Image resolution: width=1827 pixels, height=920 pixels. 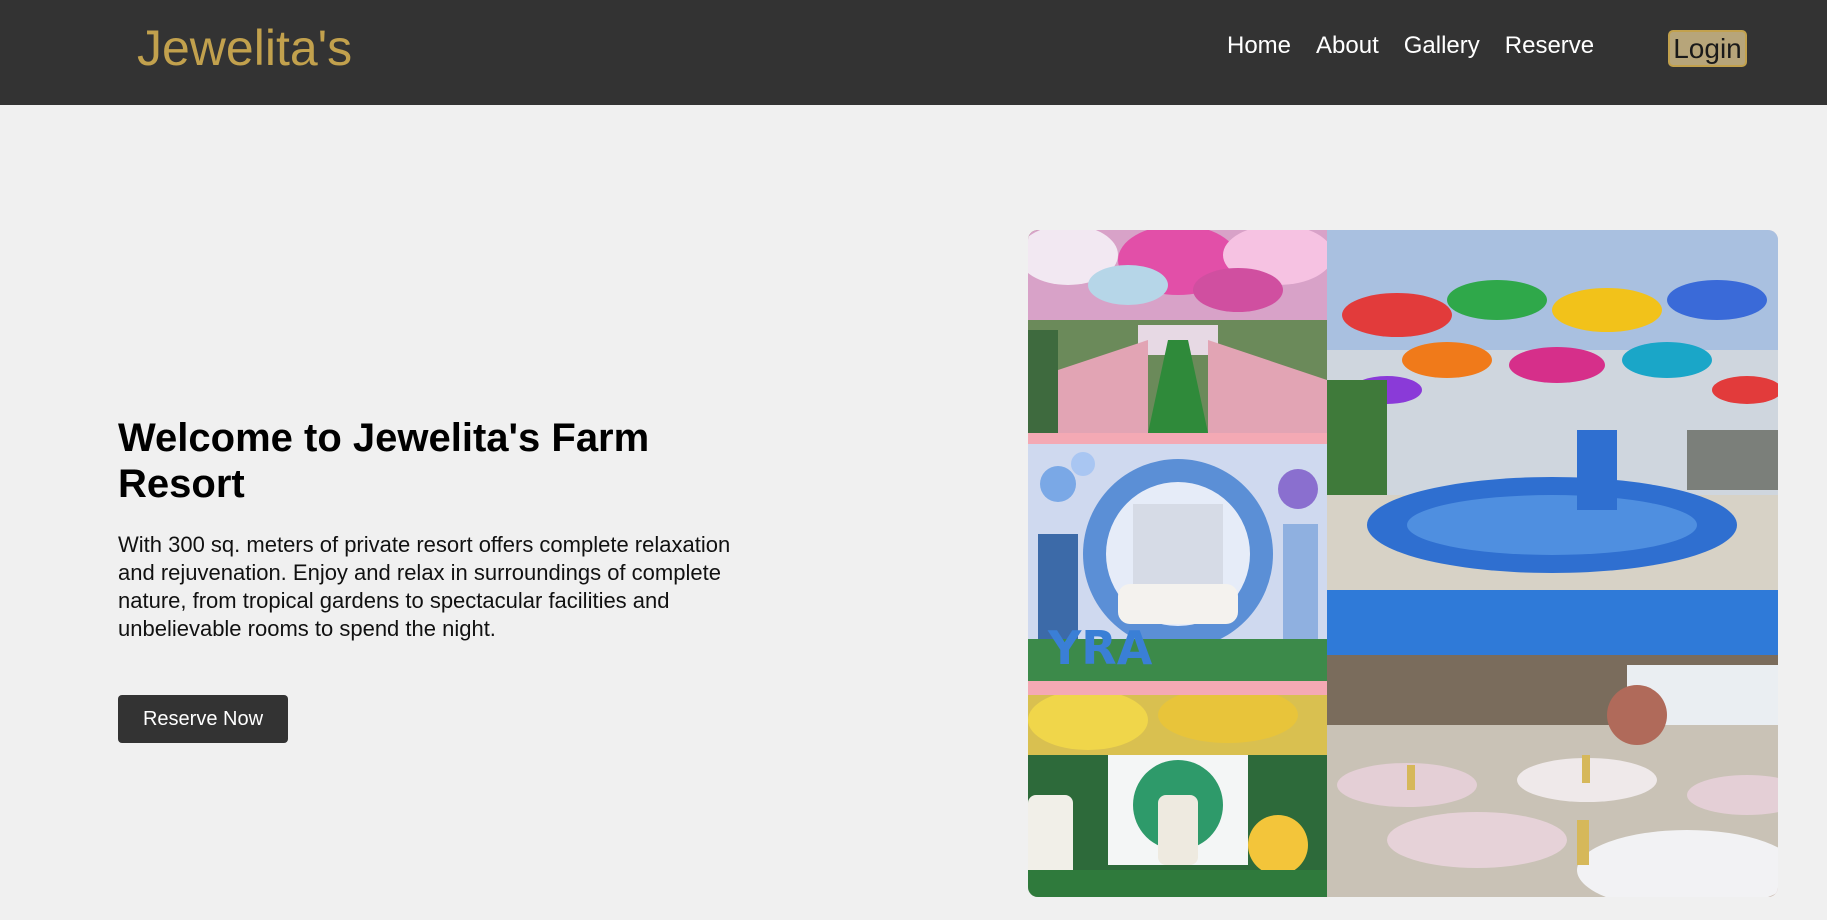 What do you see at coordinates (1442, 46) in the screenshot?
I see `nav-link-gallery: Gallery` at bounding box center [1442, 46].